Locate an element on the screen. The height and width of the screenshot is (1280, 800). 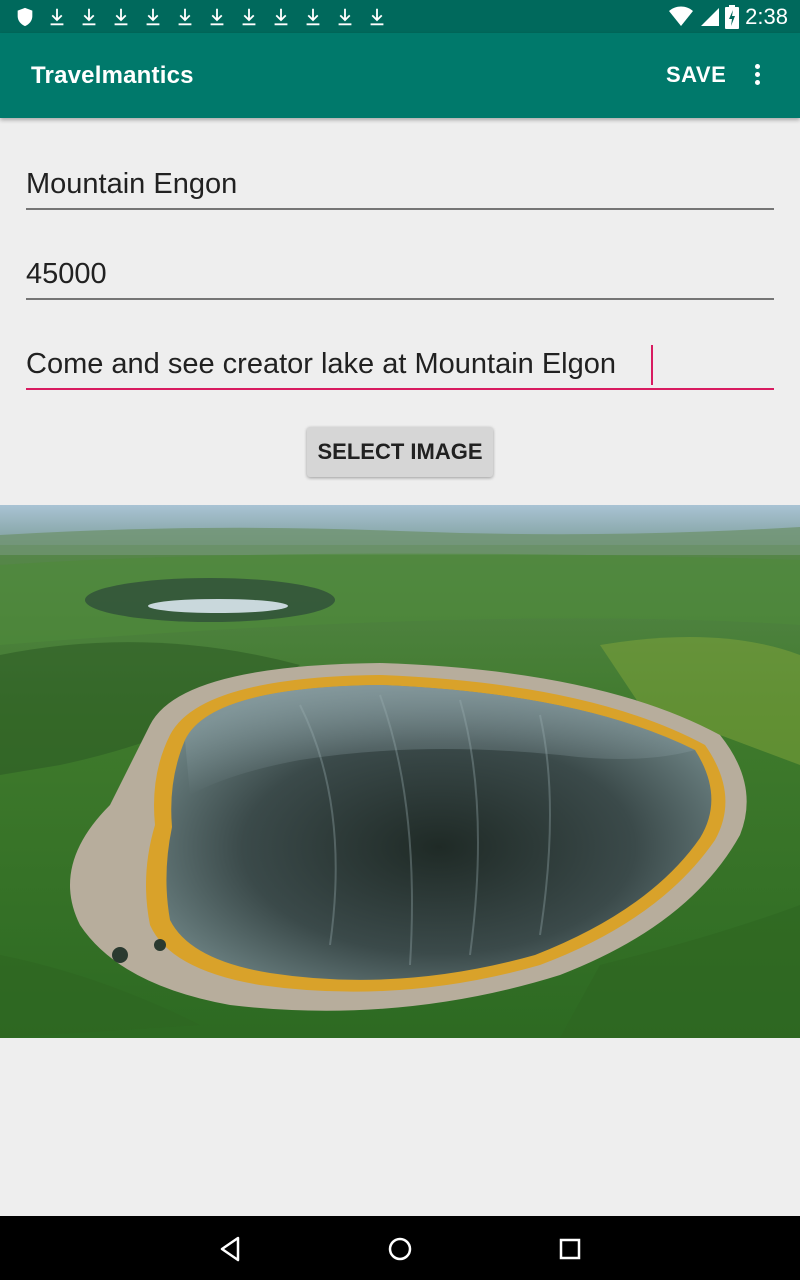
app-title: Travelmantics is located at coordinates (112, 75).